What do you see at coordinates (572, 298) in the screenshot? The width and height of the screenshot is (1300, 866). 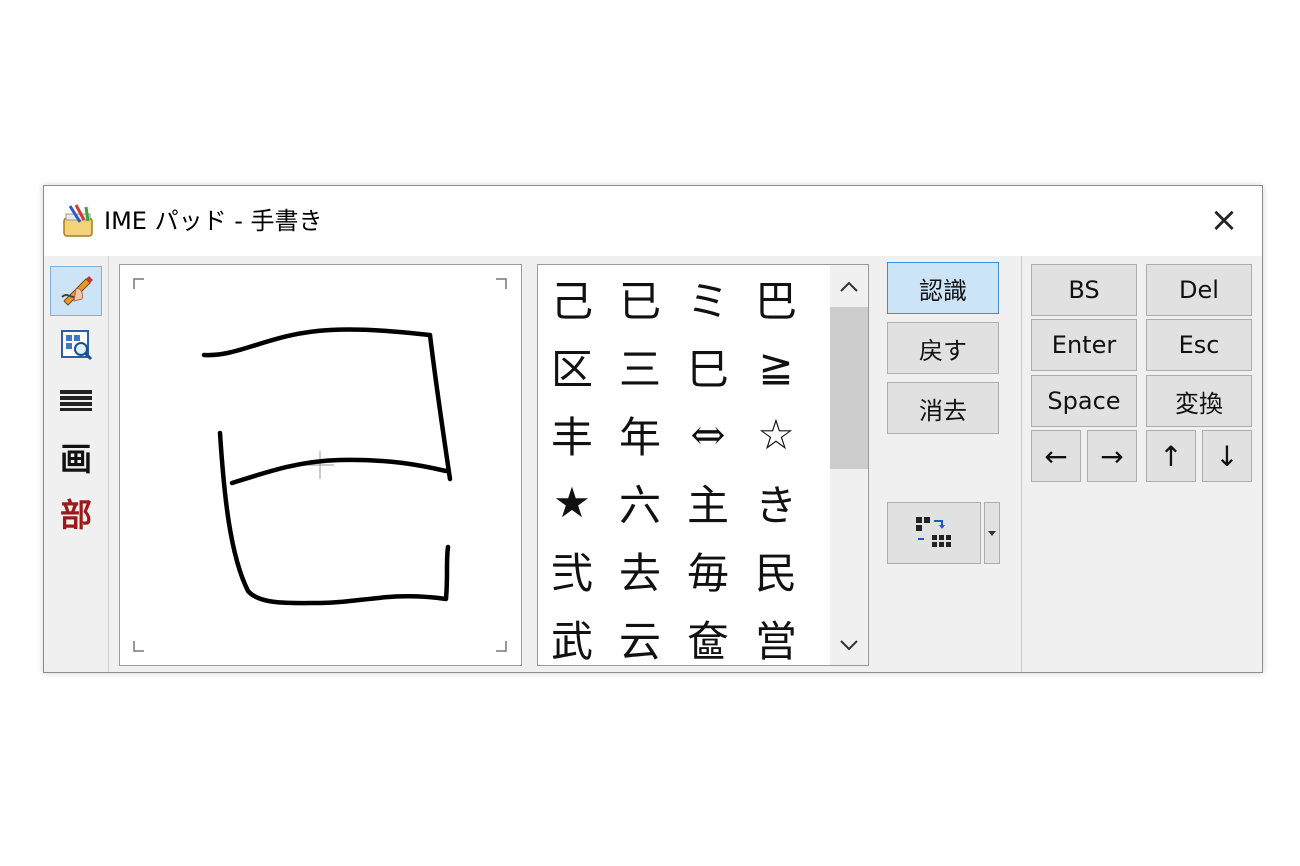 I see `candidate-char: 己` at bounding box center [572, 298].